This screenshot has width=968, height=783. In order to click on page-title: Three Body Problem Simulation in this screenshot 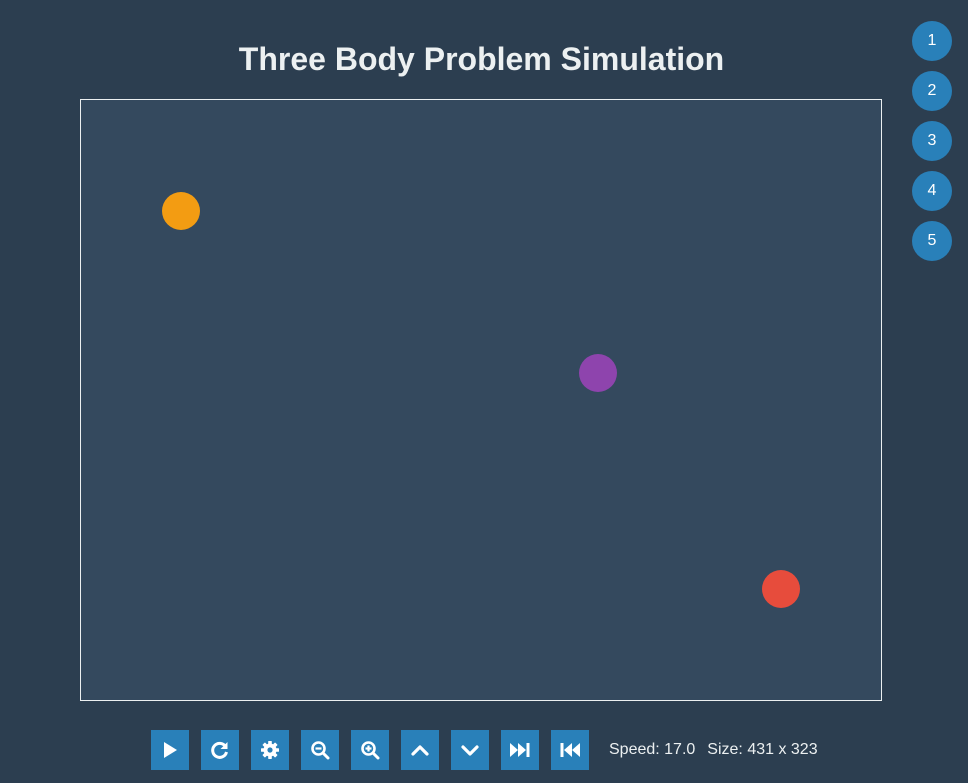, I will do `click(481, 59)`.